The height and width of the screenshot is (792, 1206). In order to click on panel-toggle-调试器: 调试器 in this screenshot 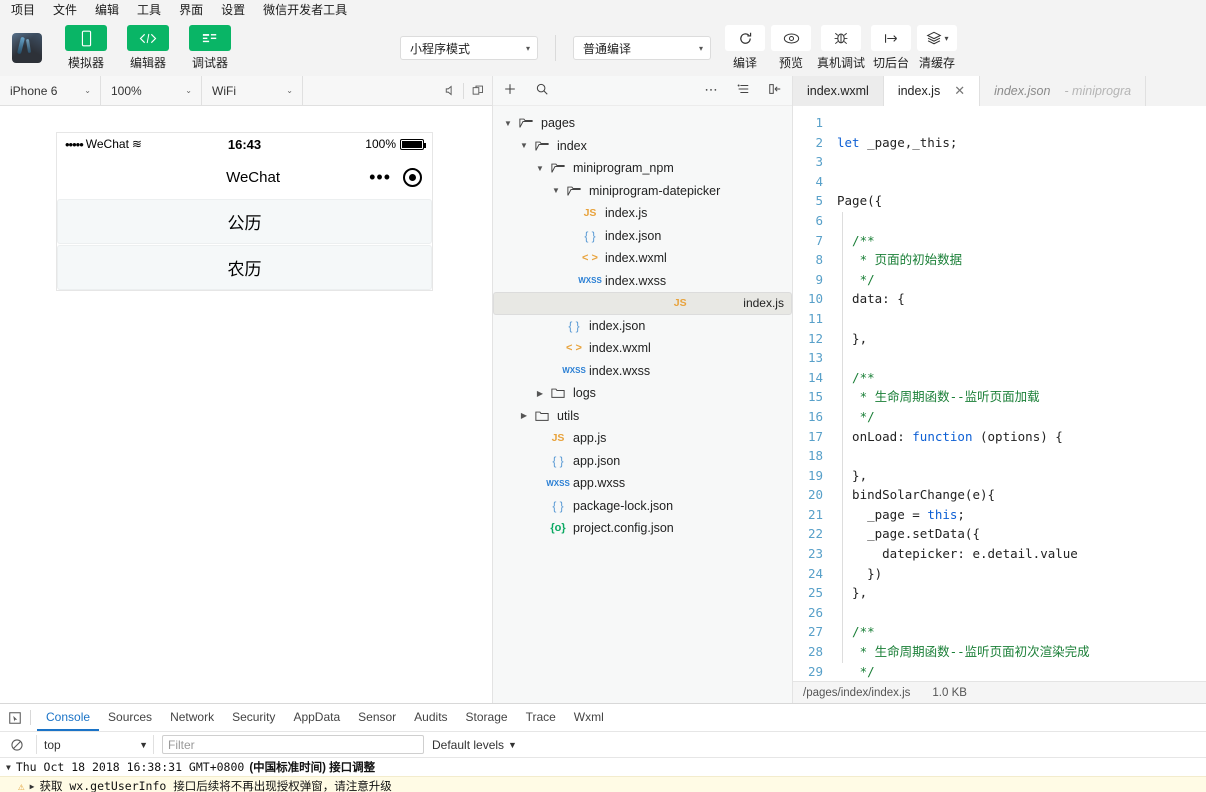, I will do `click(210, 48)`.